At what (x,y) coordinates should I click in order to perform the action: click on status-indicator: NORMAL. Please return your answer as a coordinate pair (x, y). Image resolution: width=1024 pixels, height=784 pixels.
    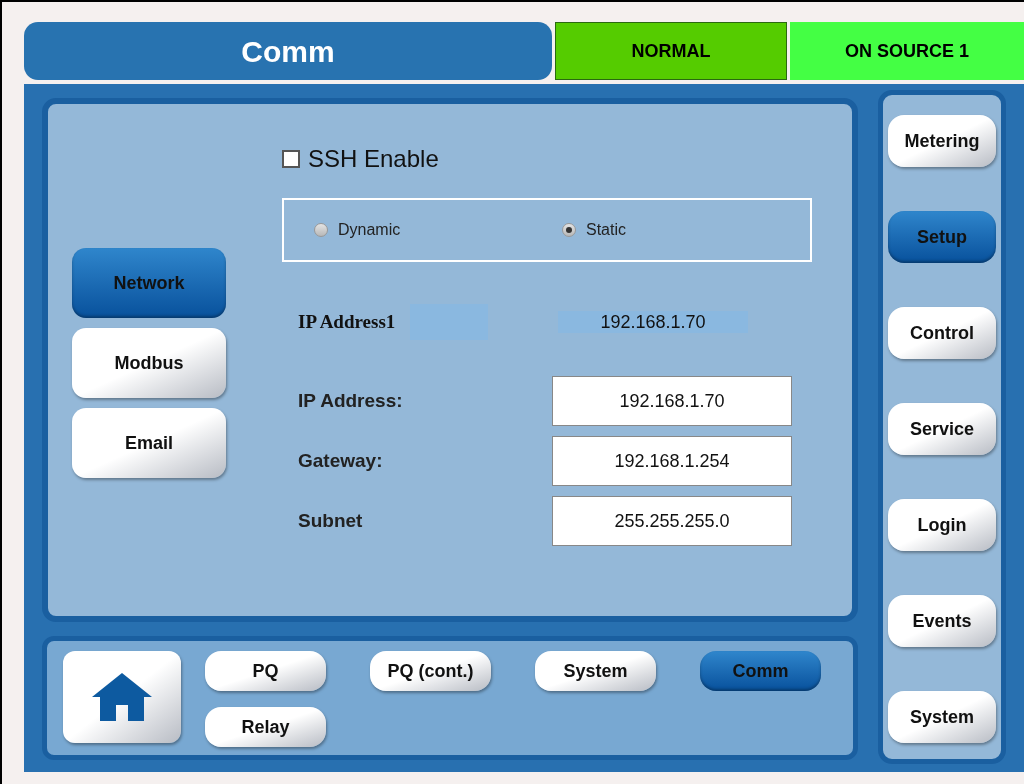
    Looking at the image, I should click on (671, 51).